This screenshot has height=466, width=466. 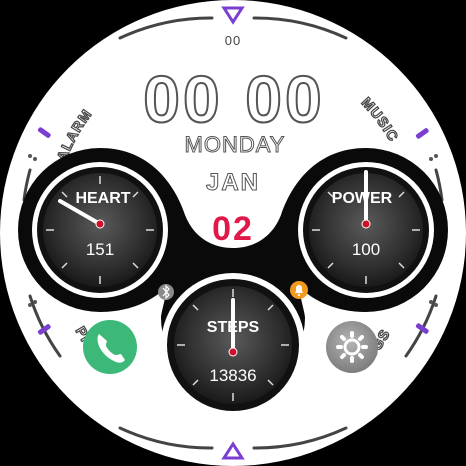 What do you see at coordinates (182, 99) in the screenshot?
I see `hours-display: 00` at bounding box center [182, 99].